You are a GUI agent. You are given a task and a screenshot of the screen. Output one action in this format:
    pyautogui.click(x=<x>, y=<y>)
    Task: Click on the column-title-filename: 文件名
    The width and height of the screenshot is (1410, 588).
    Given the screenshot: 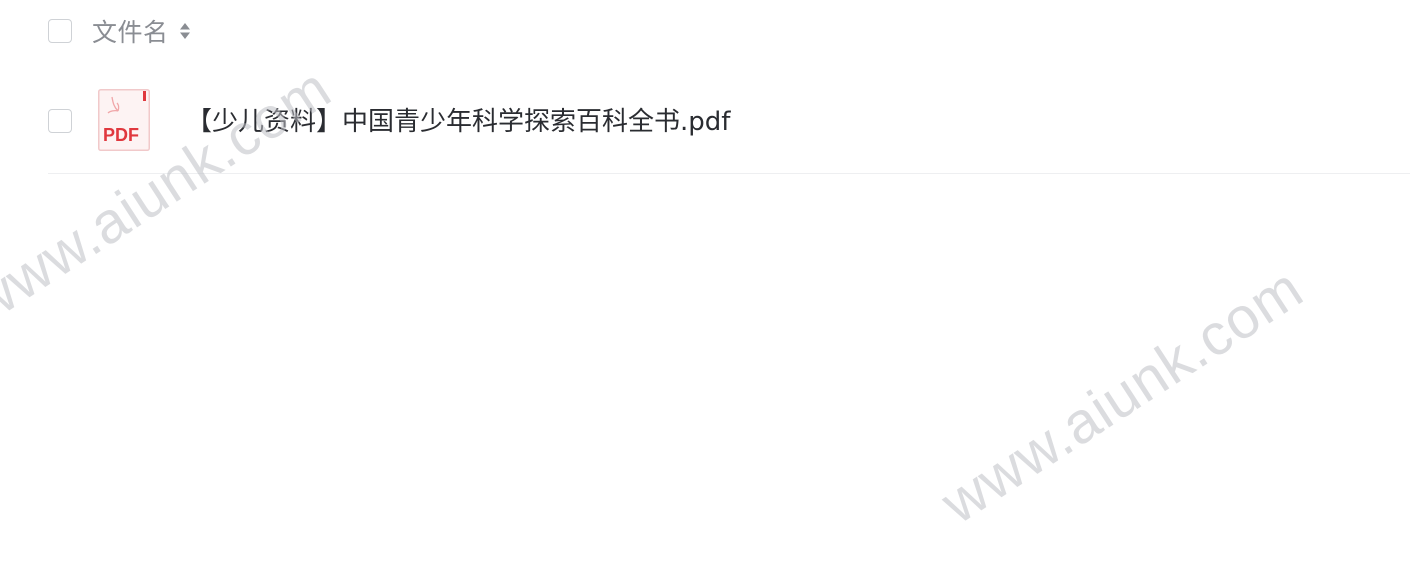 What is the action you would take?
    pyautogui.click(x=130, y=31)
    